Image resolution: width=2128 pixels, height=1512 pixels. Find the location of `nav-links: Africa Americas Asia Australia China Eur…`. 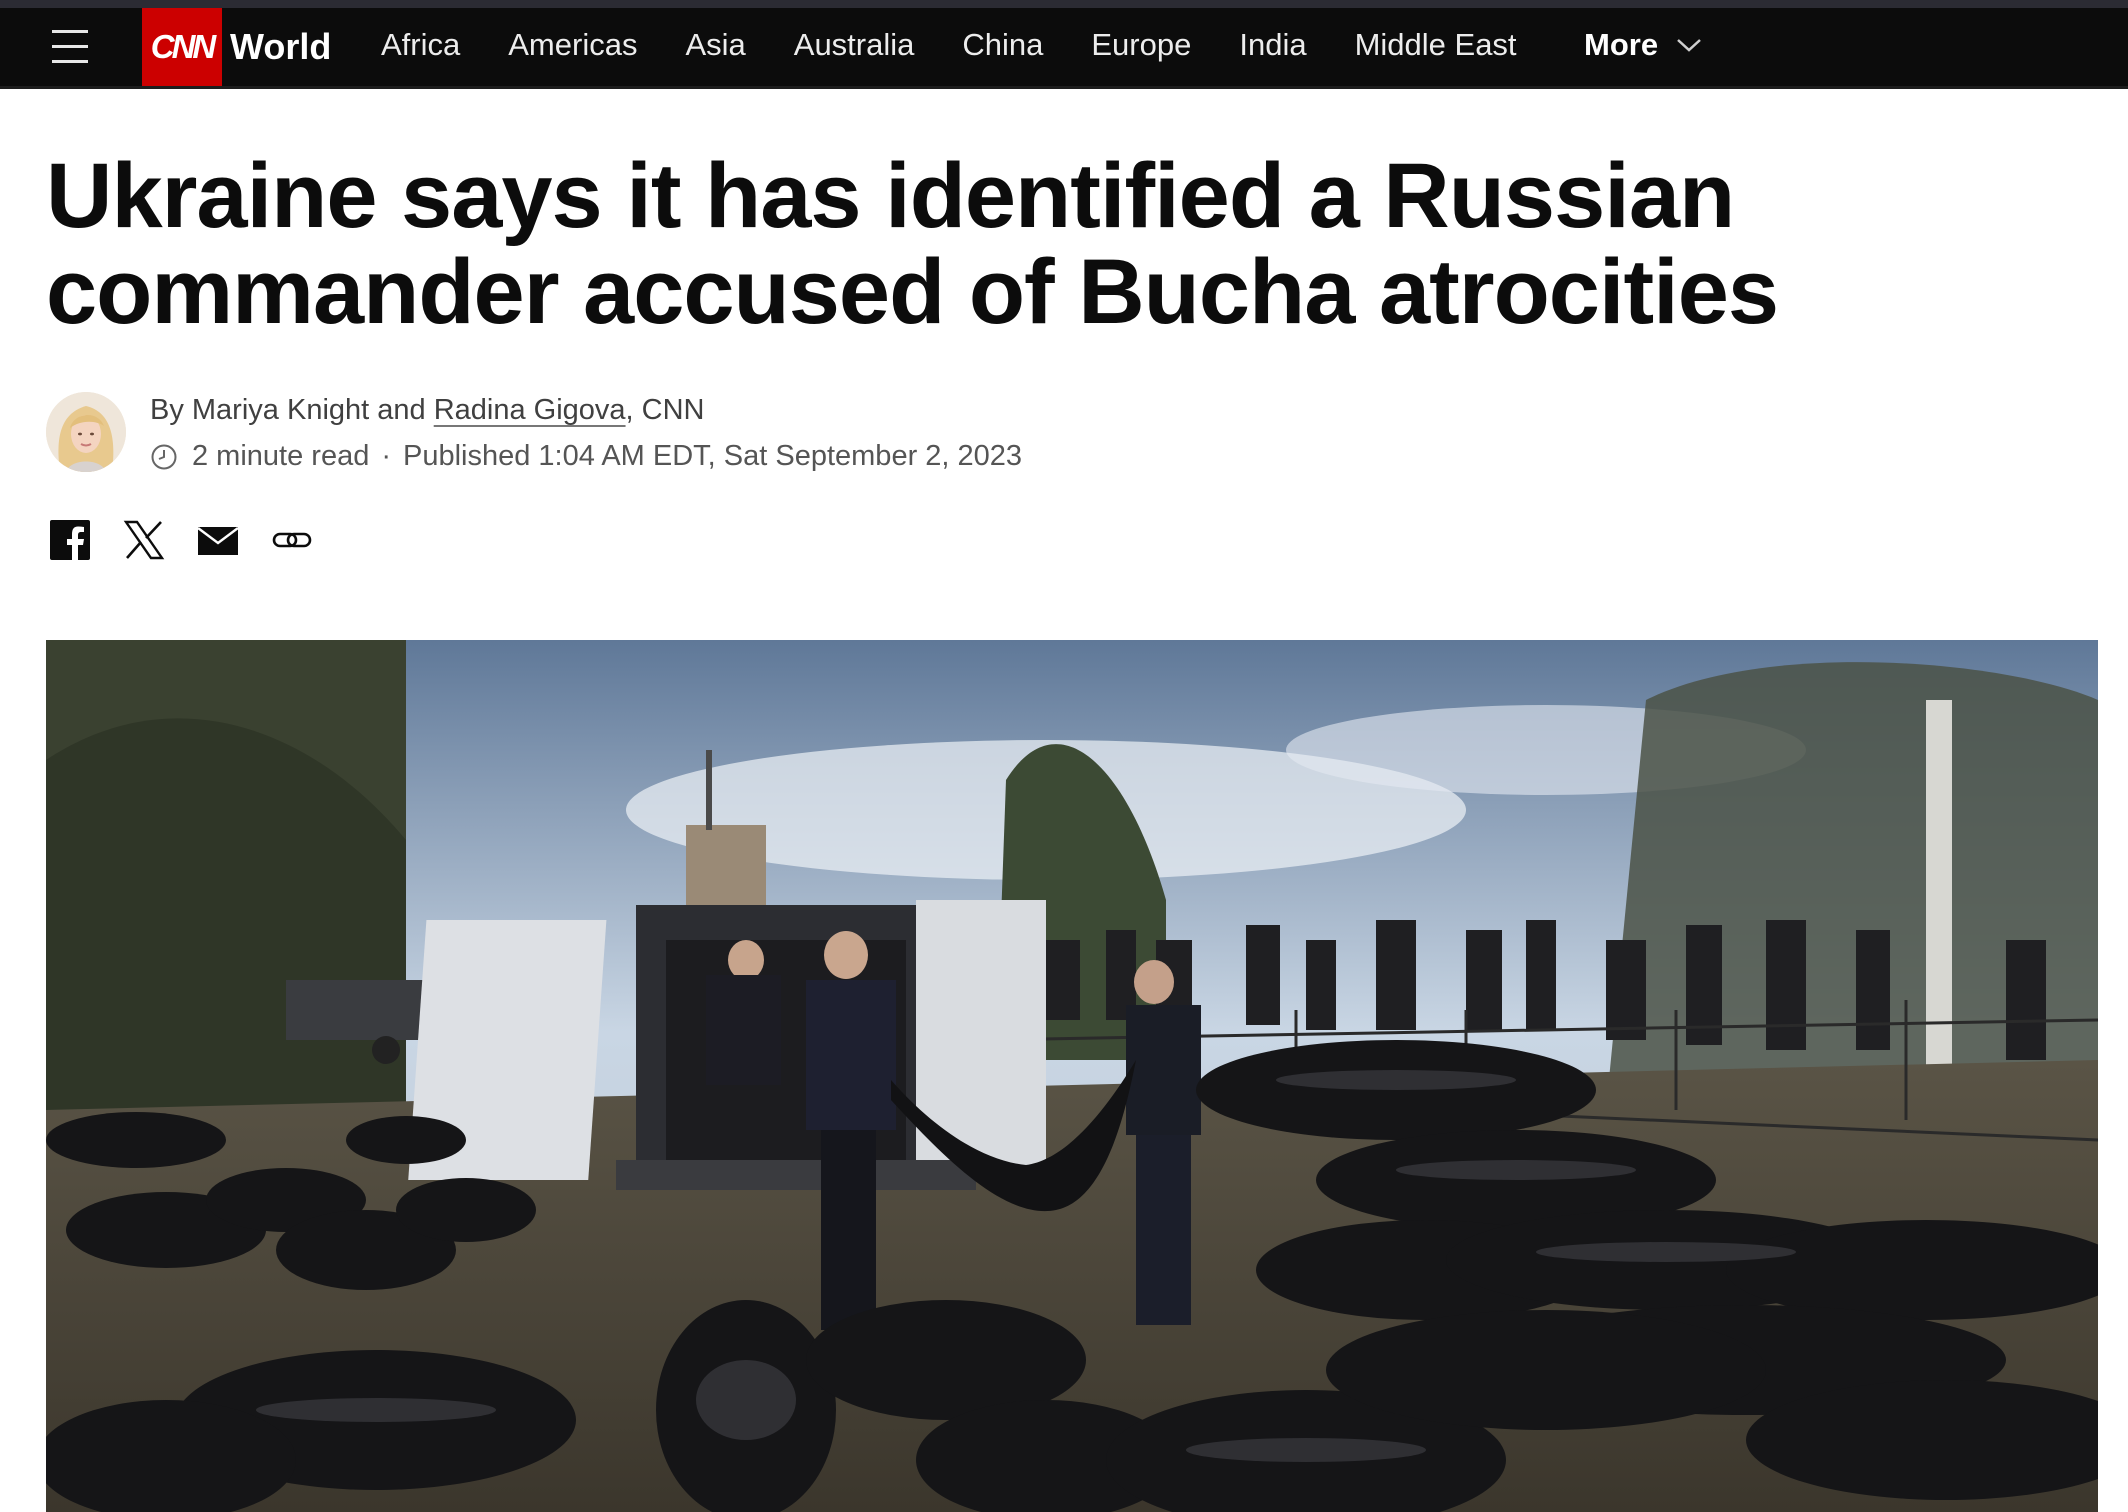

nav-links: Africa Americas Asia Australia China Eur… is located at coordinates (973, 45).